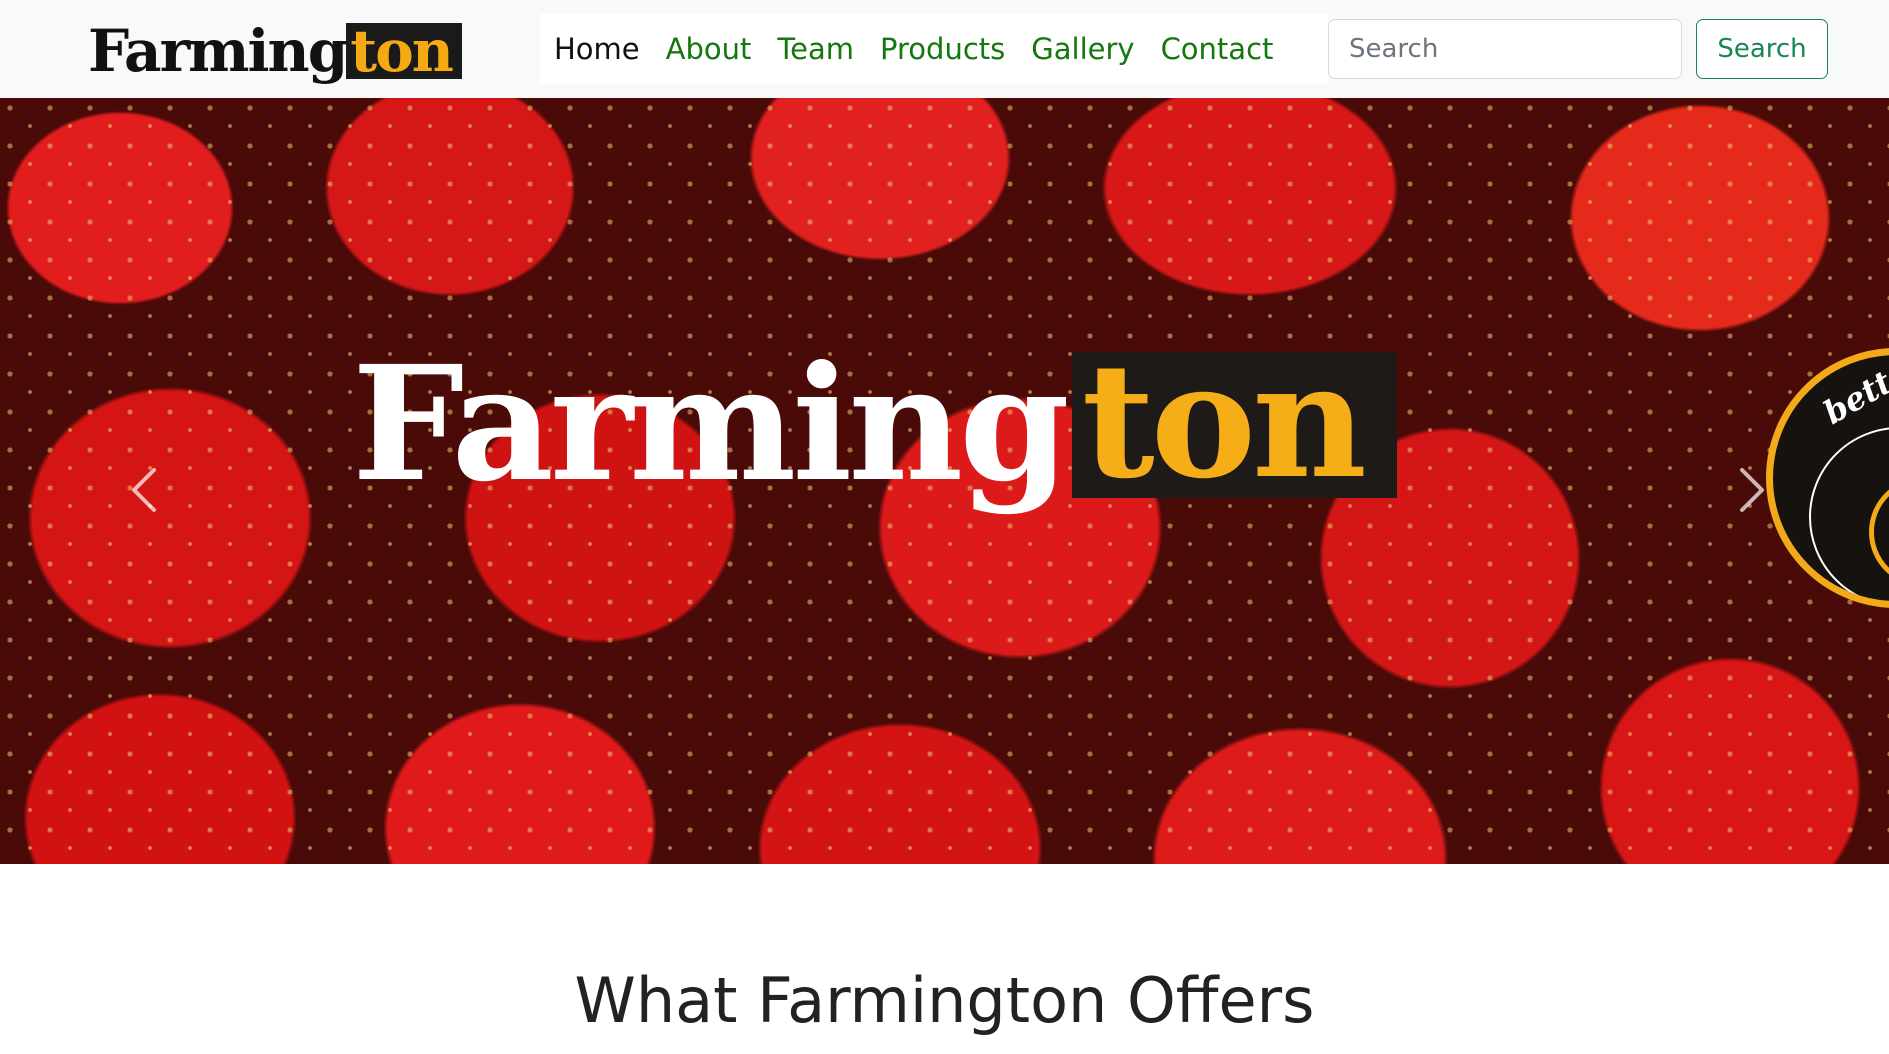  I want to click on chevron-right-icon, so click(1752, 490).